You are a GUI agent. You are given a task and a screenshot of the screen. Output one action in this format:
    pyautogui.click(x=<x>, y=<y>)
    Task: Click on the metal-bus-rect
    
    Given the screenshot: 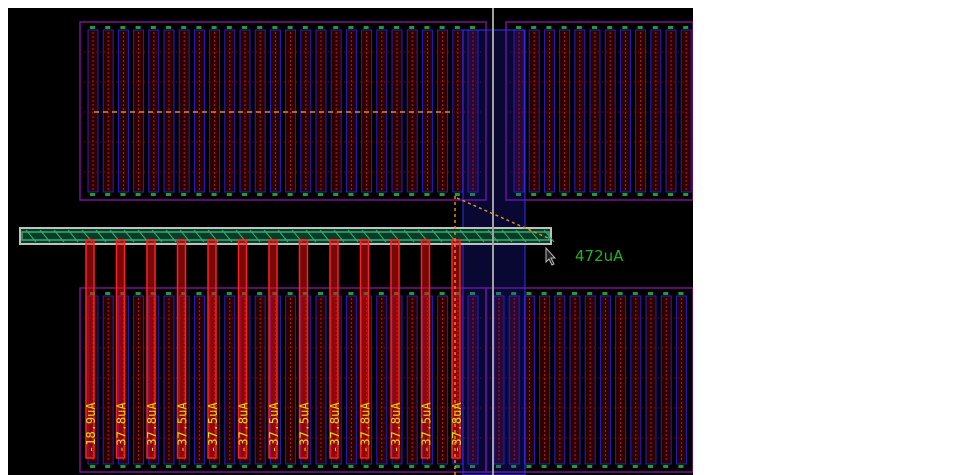 What is the action you would take?
    pyautogui.click(x=285, y=236)
    